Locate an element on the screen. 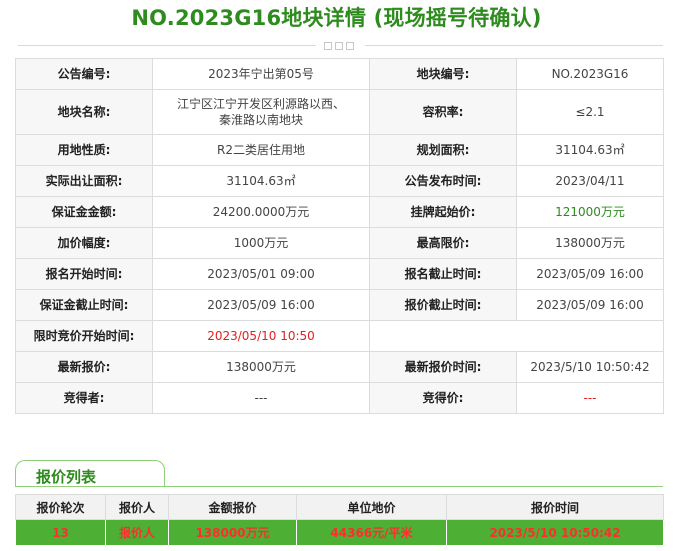 This screenshot has height=551, width=673. tab-bid-list-label: 报价列表 is located at coordinates (66, 477).